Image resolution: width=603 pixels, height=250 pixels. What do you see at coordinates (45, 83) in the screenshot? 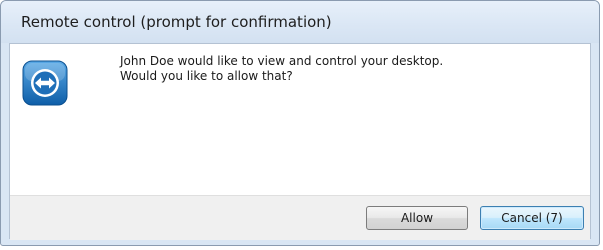
I see `teamviewer-logo-icon` at bounding box center [45, 83].